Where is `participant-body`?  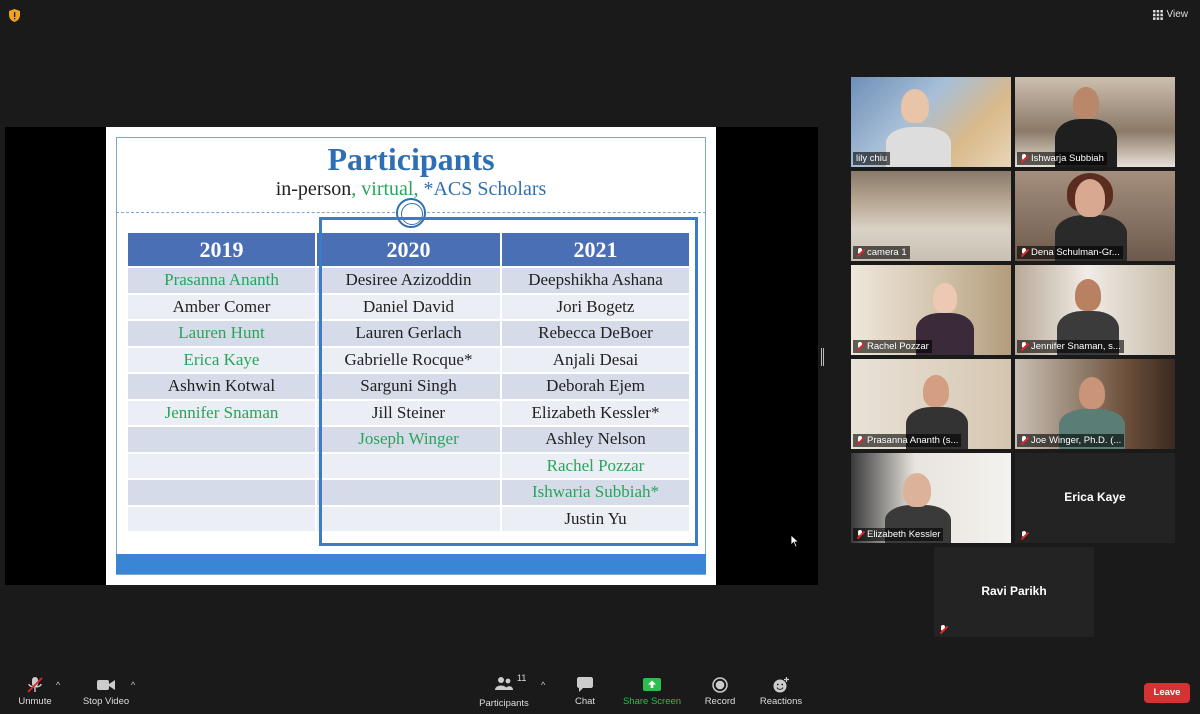 participant-body is located at coordinates (918, 147).